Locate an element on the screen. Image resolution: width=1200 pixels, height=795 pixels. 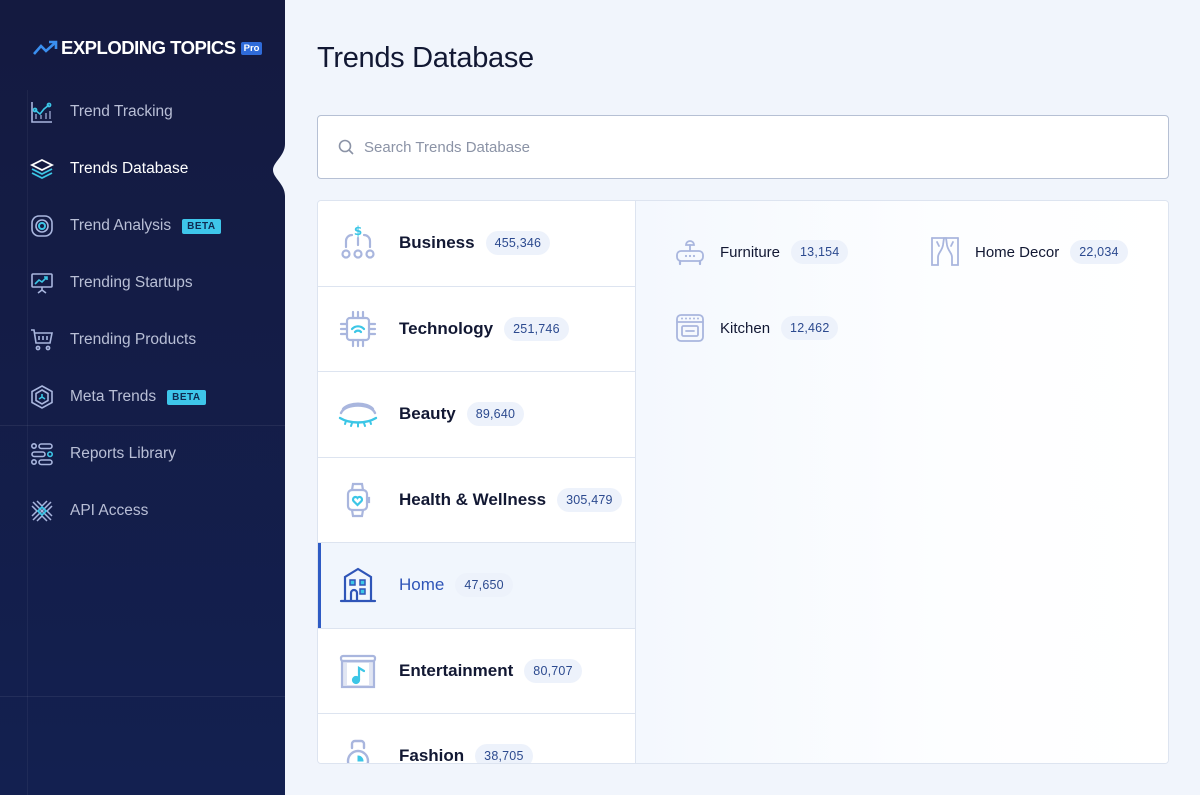
sidebar-item-label: Trending Products is located at coordinates (133, 339).